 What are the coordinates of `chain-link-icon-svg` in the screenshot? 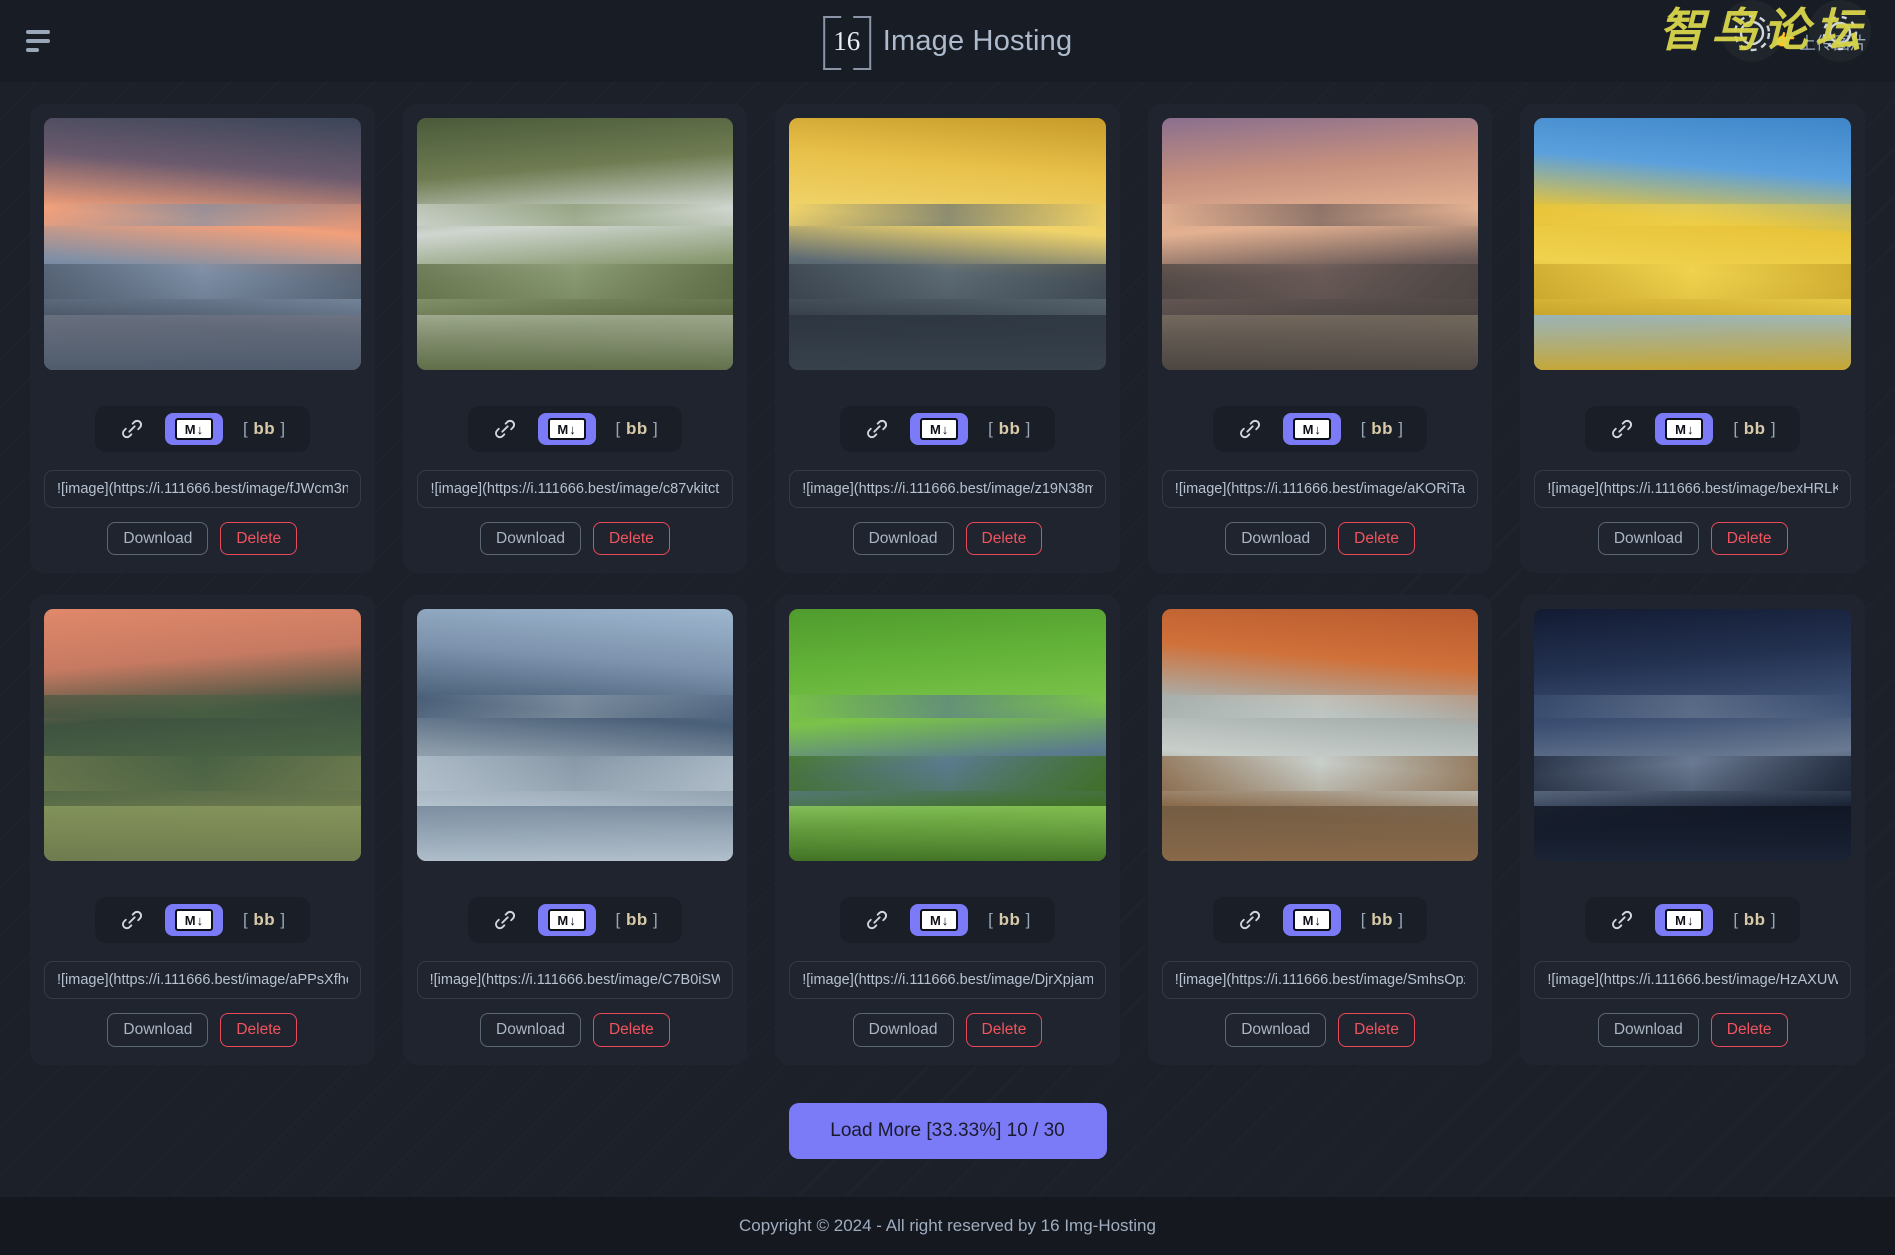 It's located at (131, 429).